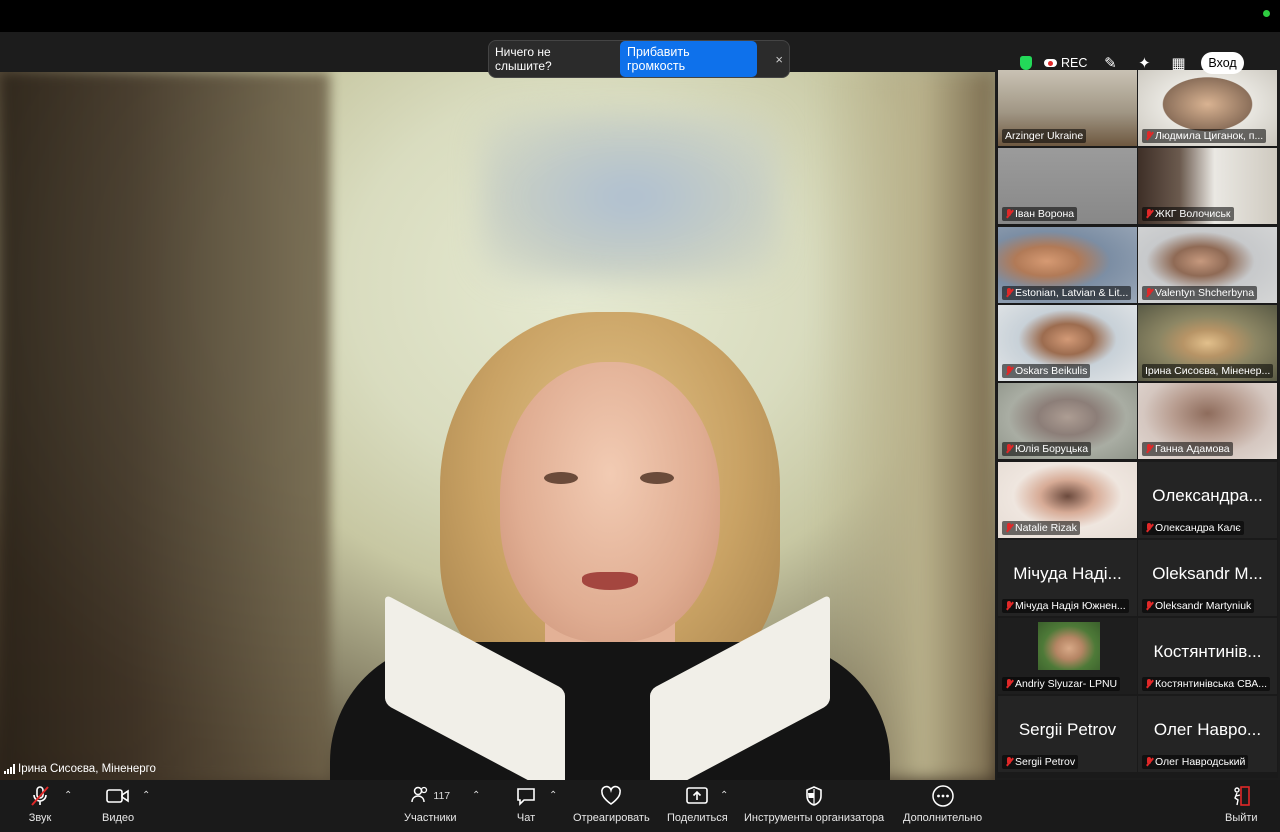  Describe the element at coordinates (526, 796) in the screenshot. I see `chat-bubble-icon` at that location.